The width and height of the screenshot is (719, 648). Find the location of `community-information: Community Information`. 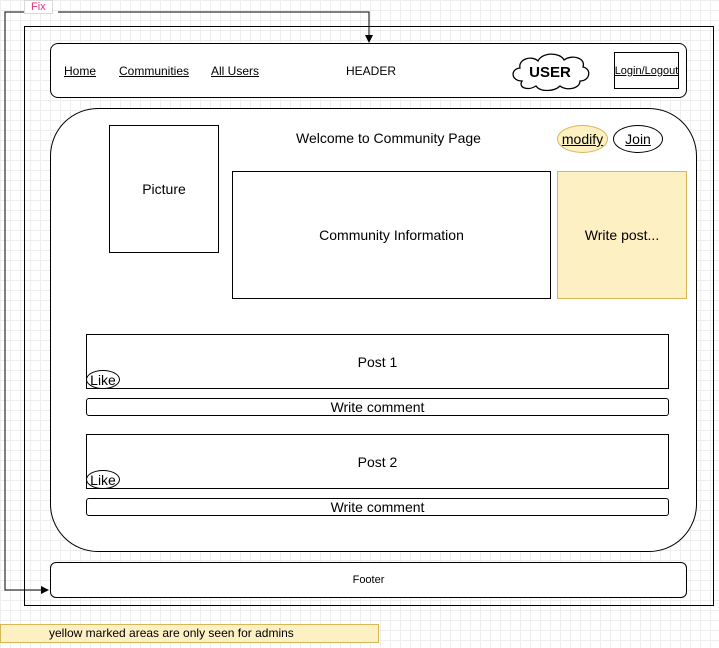

community-information: Community Information is located at coordinates (391, 235).